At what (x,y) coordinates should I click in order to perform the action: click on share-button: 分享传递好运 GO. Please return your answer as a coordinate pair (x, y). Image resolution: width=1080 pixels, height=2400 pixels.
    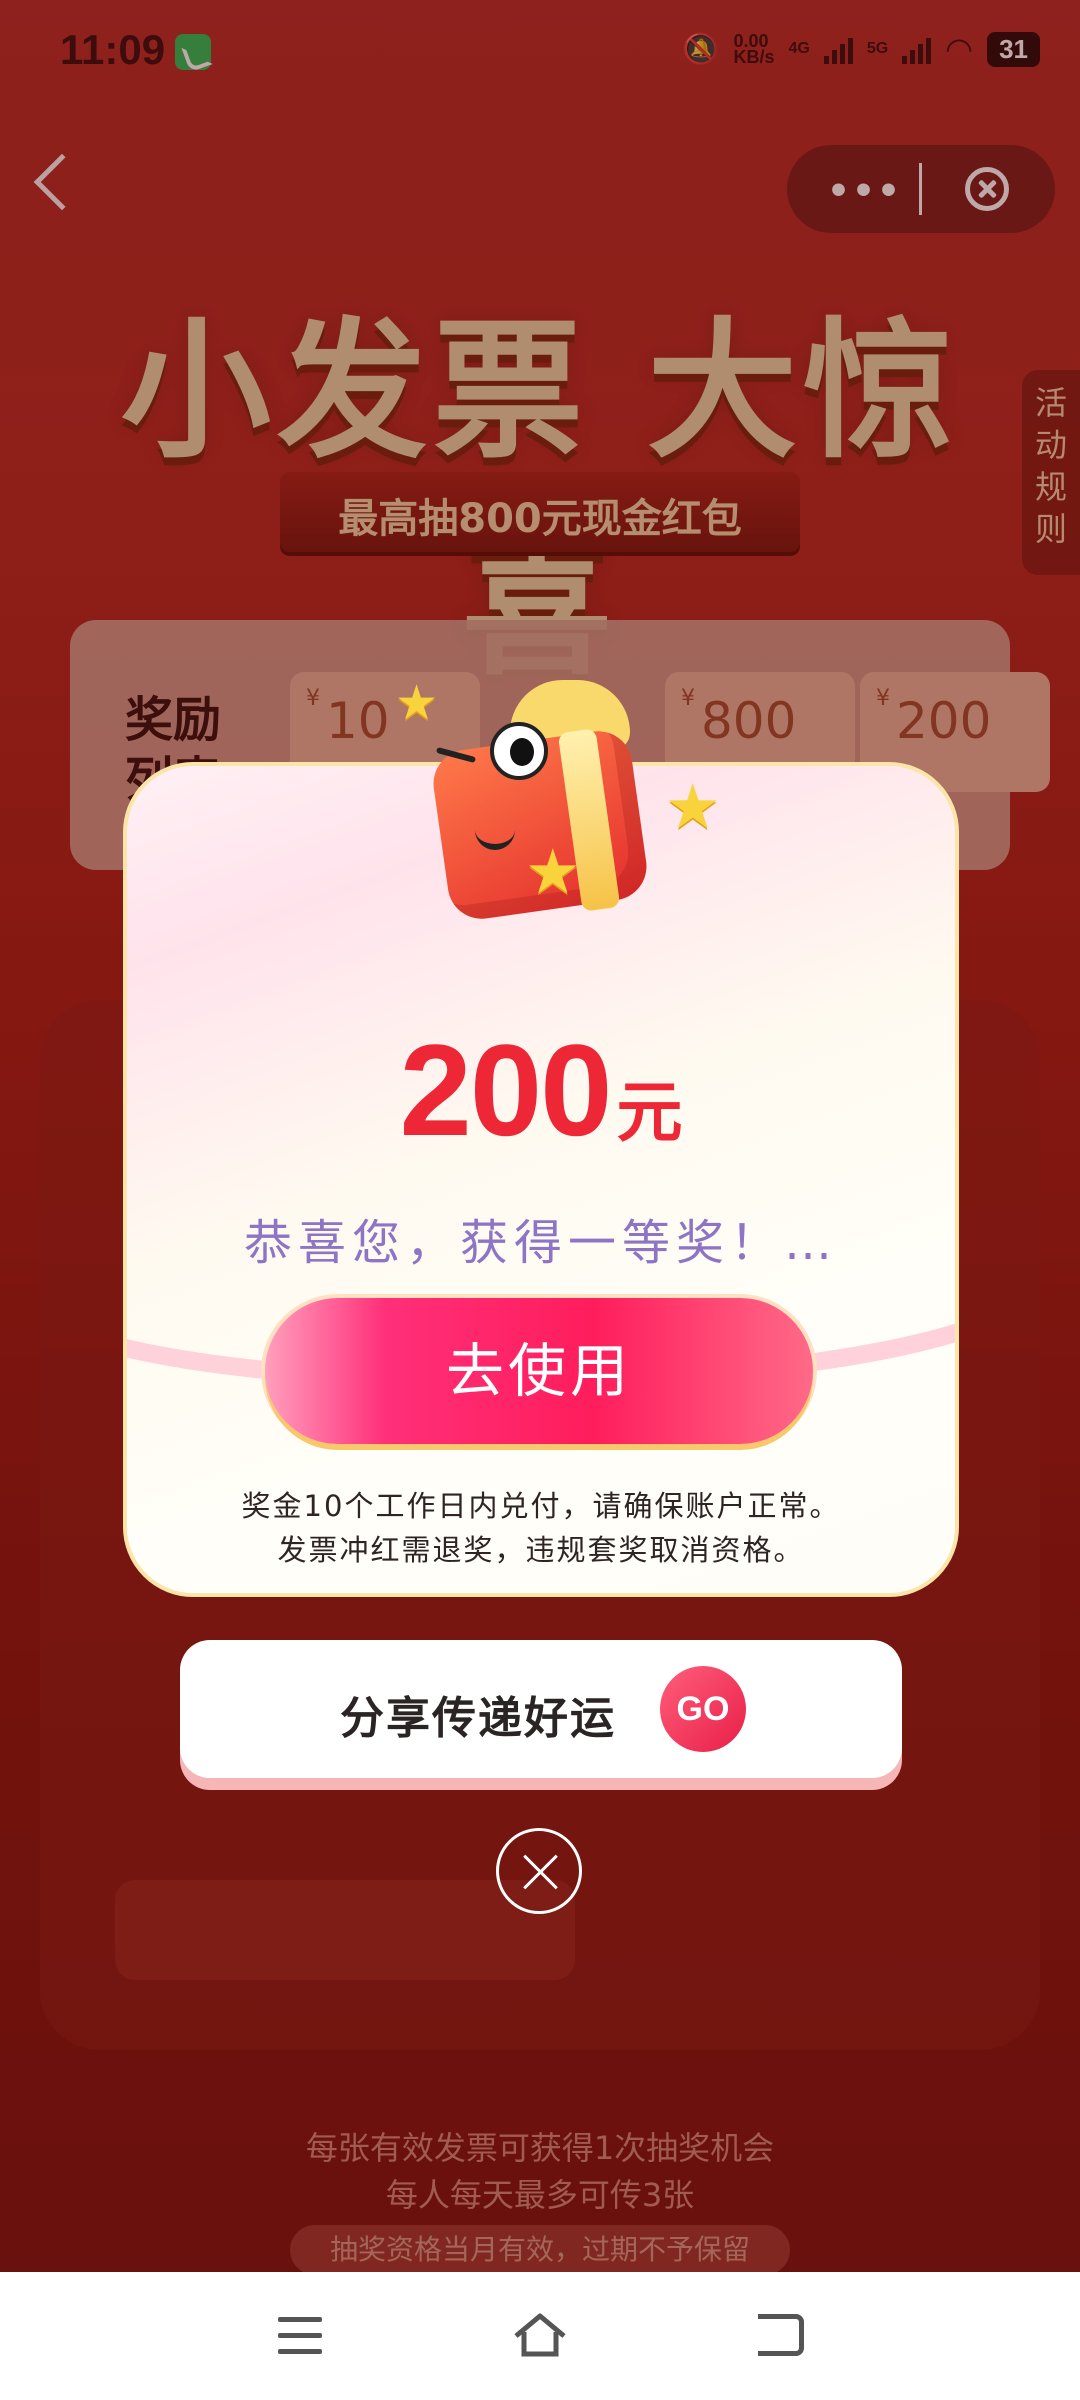
    Looking at the image, I should click on (541, 1709).